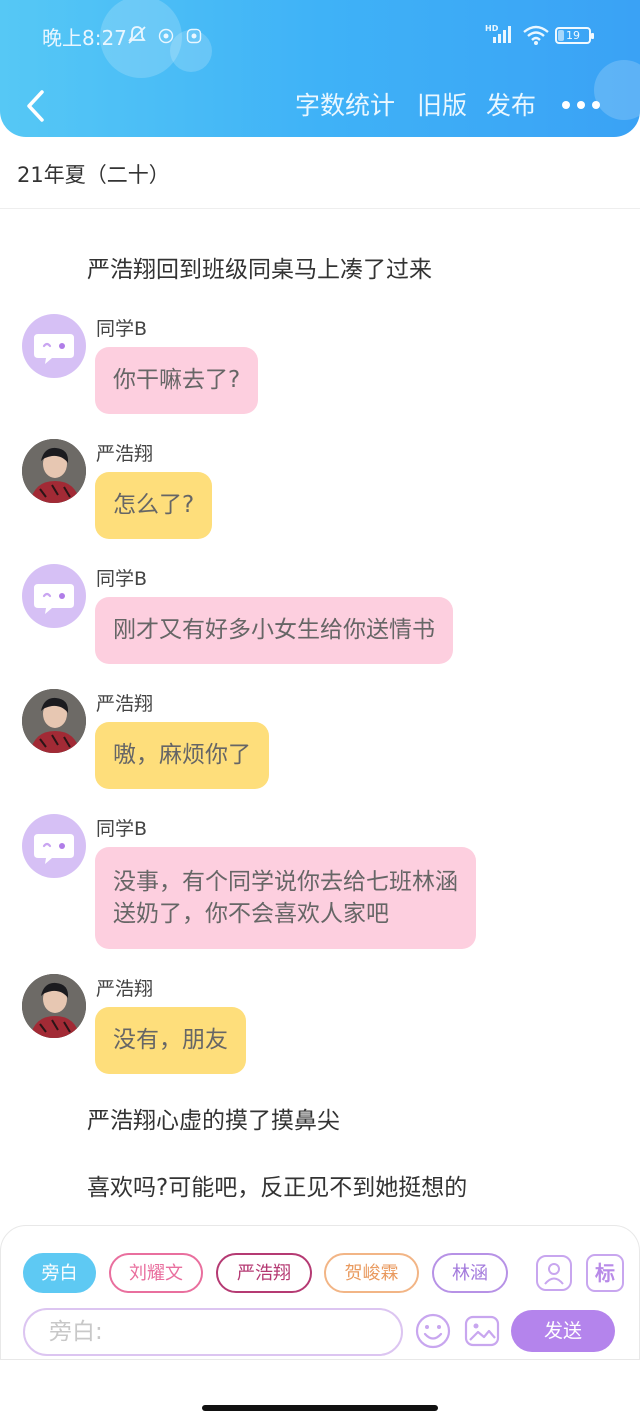 Image resolution: width=640 pixels, height=1422 pixels. What do you see at coordinates (277, 1185) in the screenshot?
I see `narration-text: 喜欢吗?可能吧，反正见不到她挺想的` at bounding box center [277, 1185].